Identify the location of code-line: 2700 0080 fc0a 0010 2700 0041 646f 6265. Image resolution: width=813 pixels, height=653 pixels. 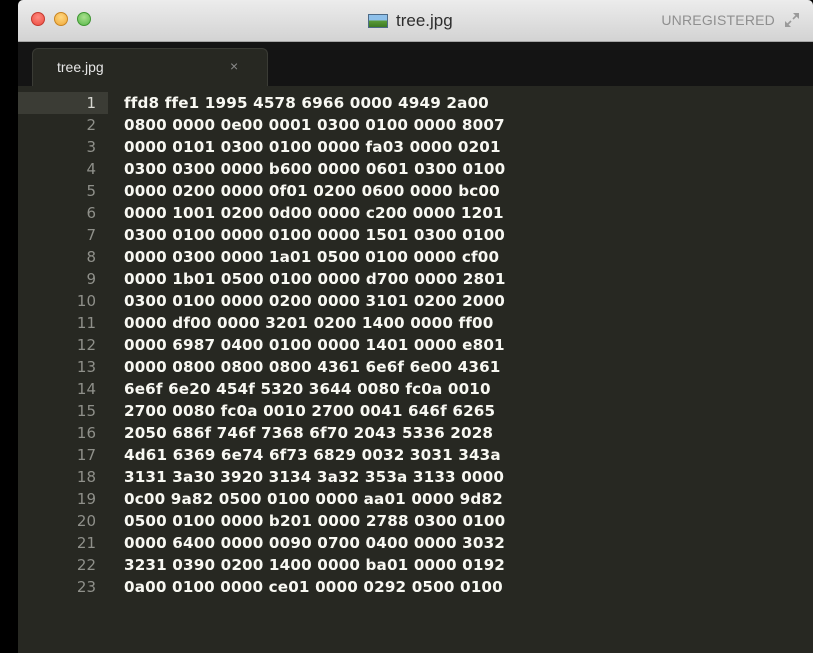
(315, 411).